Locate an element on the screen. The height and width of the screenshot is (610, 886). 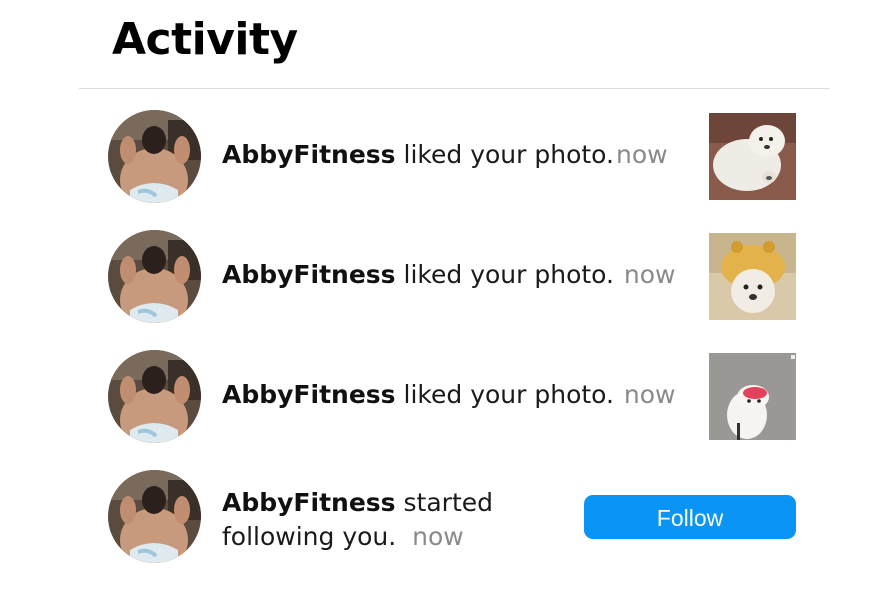
page-title: Activity is located at coordinates (205, 39).